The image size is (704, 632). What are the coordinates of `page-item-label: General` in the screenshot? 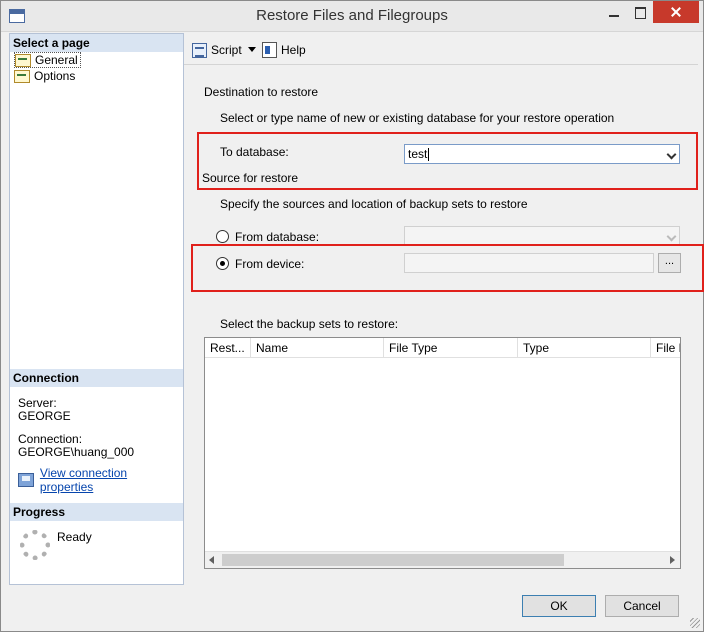 It's located at (56, 60).